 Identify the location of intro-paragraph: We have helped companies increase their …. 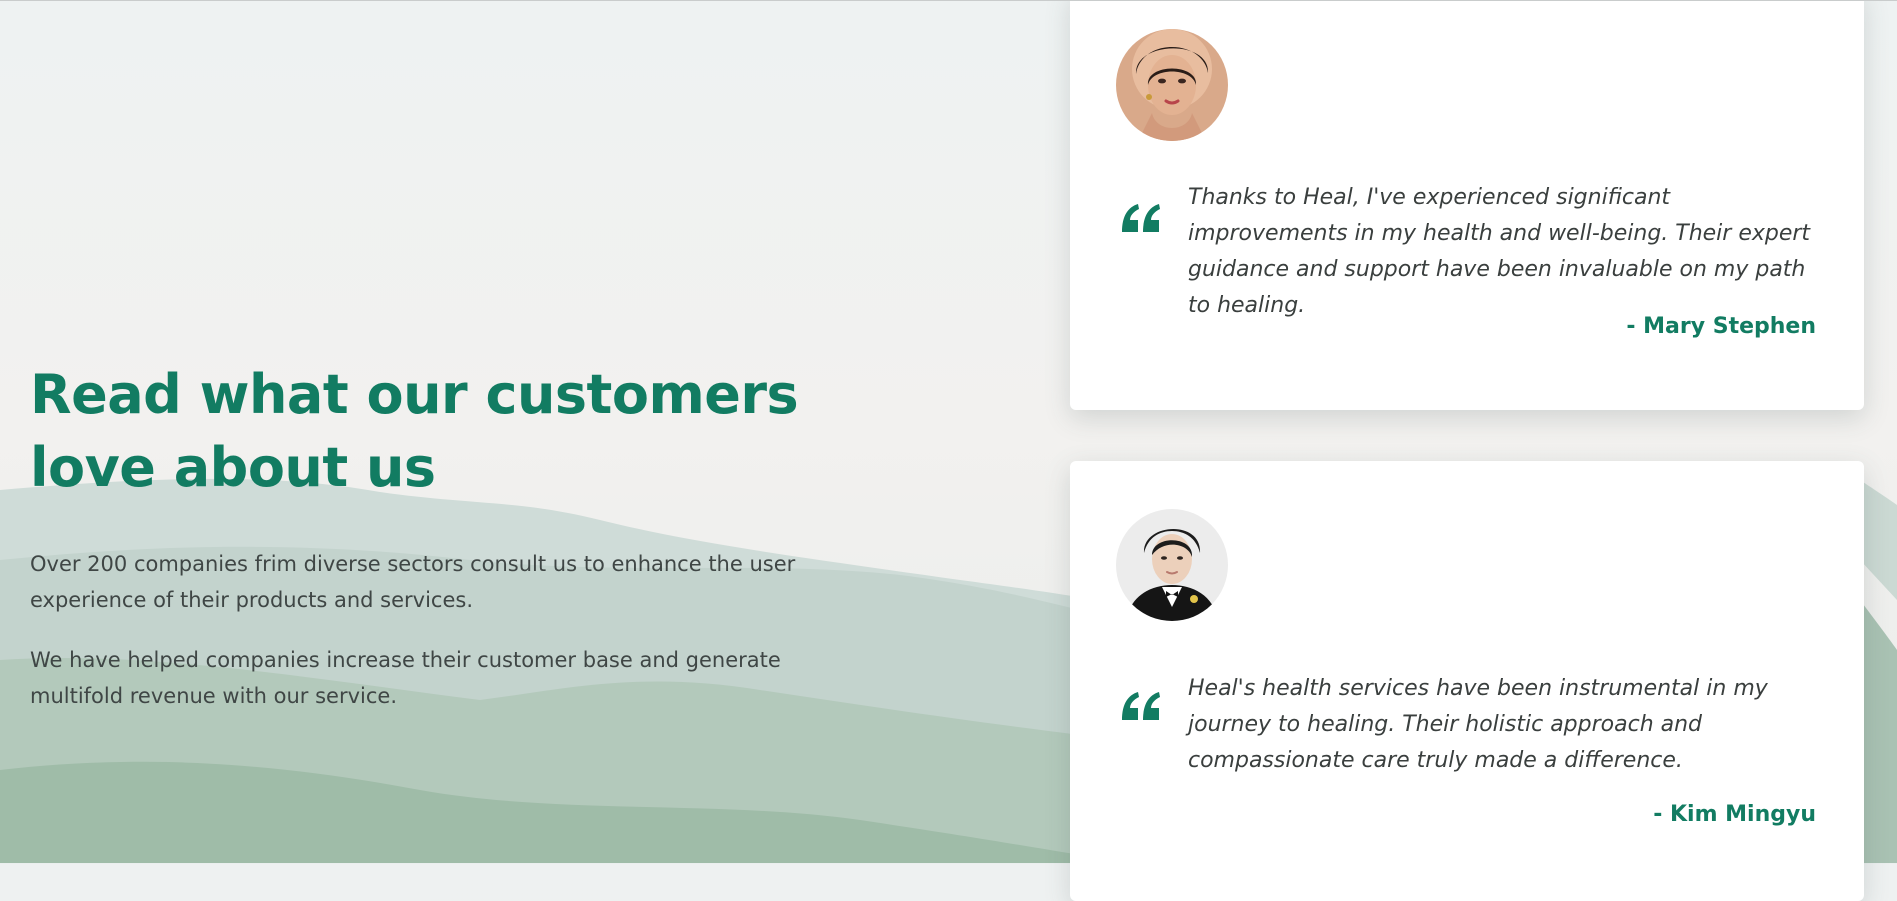
(405, 678).